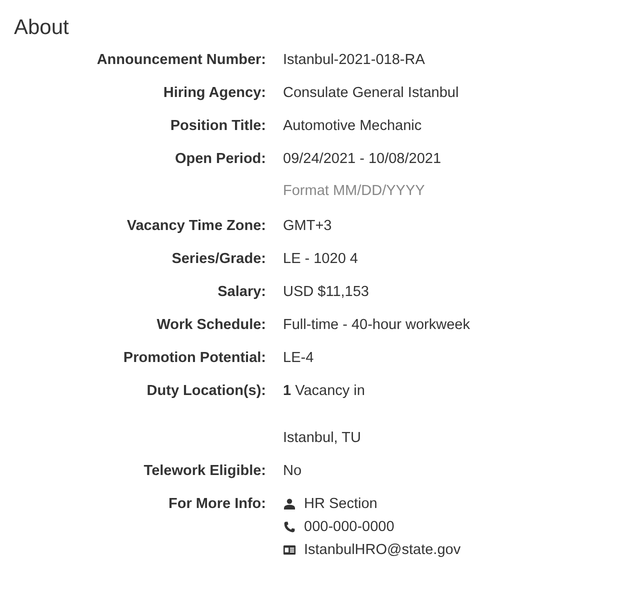 The height and width of the screenshot is (596, 640). Describe the element at coordinates (362, 159) in the screenshot. I see `field-value: 09/24/2021 - 10/08/2021` at that location.